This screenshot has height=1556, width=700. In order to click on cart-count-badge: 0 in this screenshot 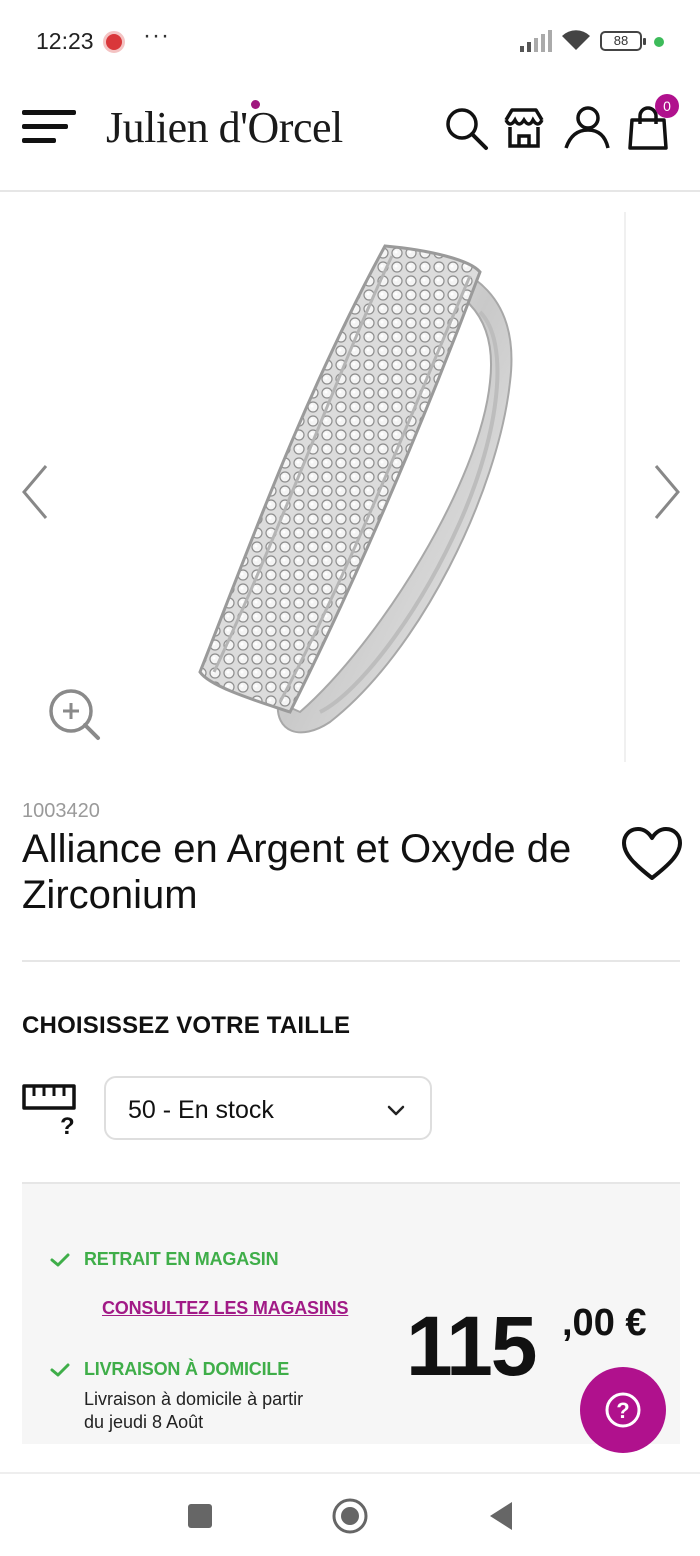, I will do `click(667, 106)`.